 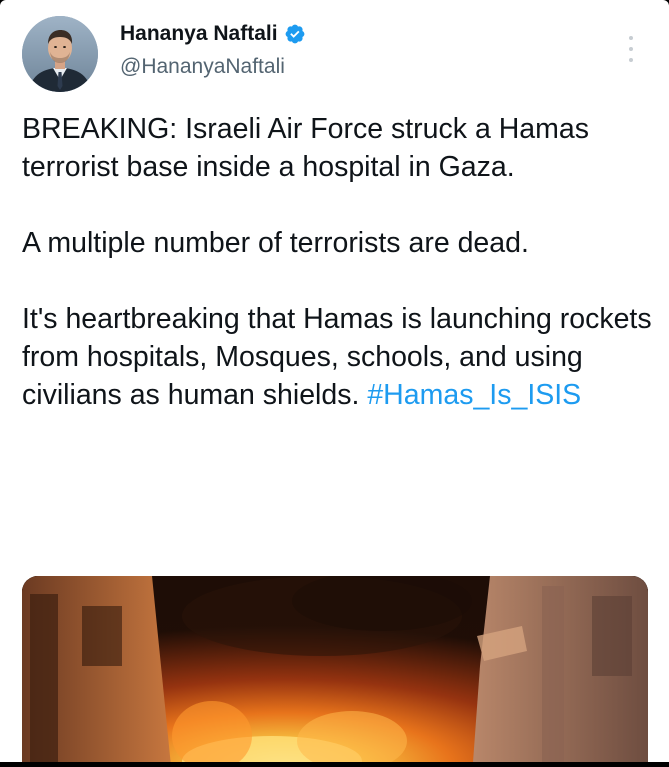 I want to click on author-name-row: Hananya Naftali, so click(x=213, y=34).